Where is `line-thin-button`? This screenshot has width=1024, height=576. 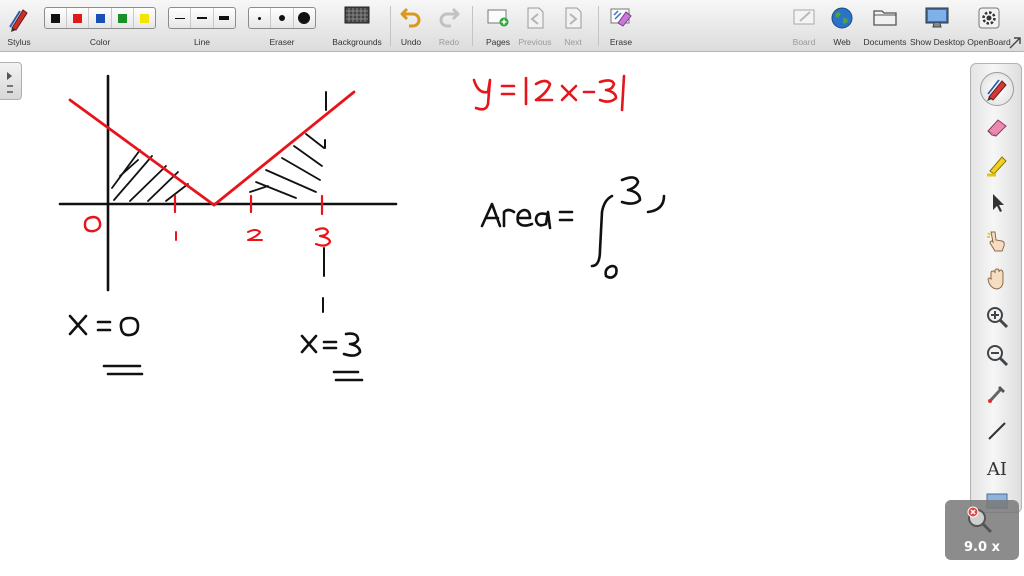 line-thin-button is located at coordinates (180, 18).